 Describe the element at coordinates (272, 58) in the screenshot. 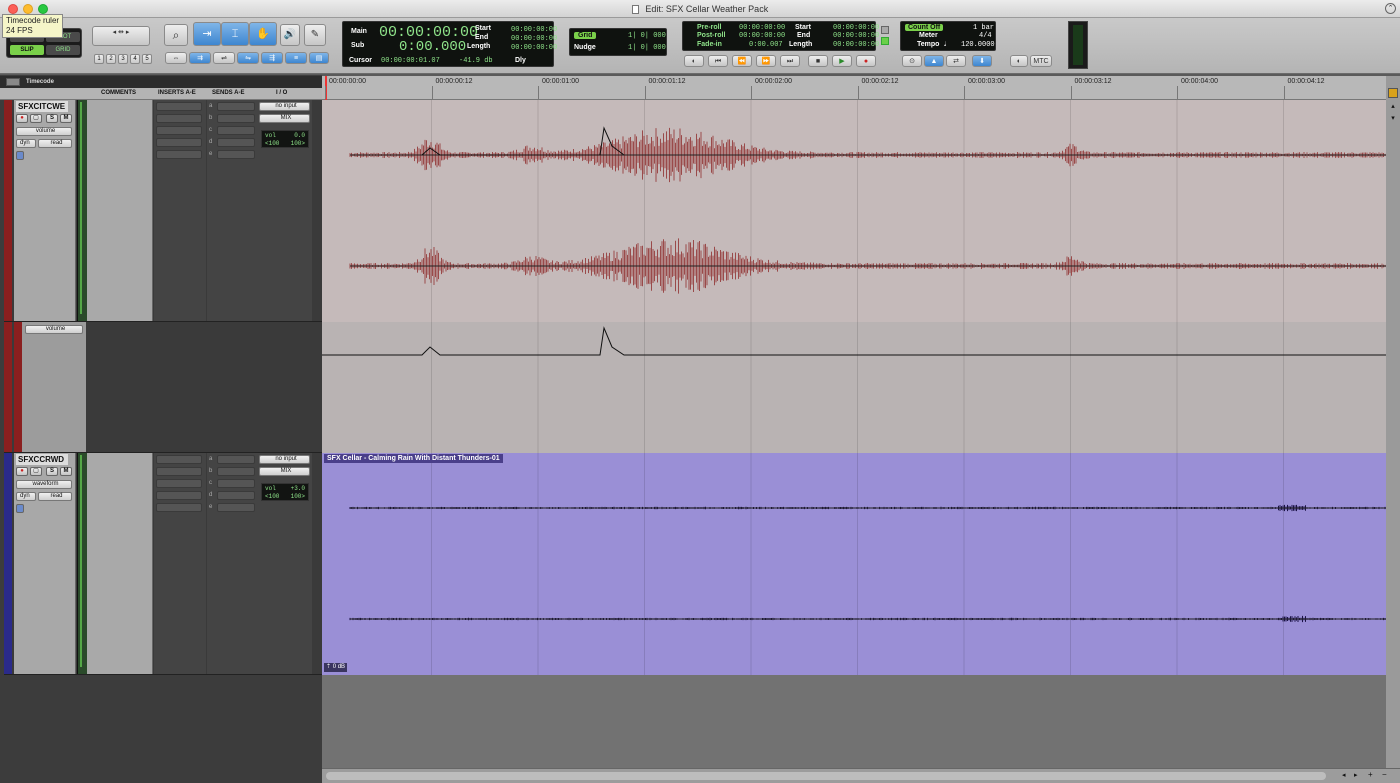

I see `mirror-midi-button: ⇶` at that location.